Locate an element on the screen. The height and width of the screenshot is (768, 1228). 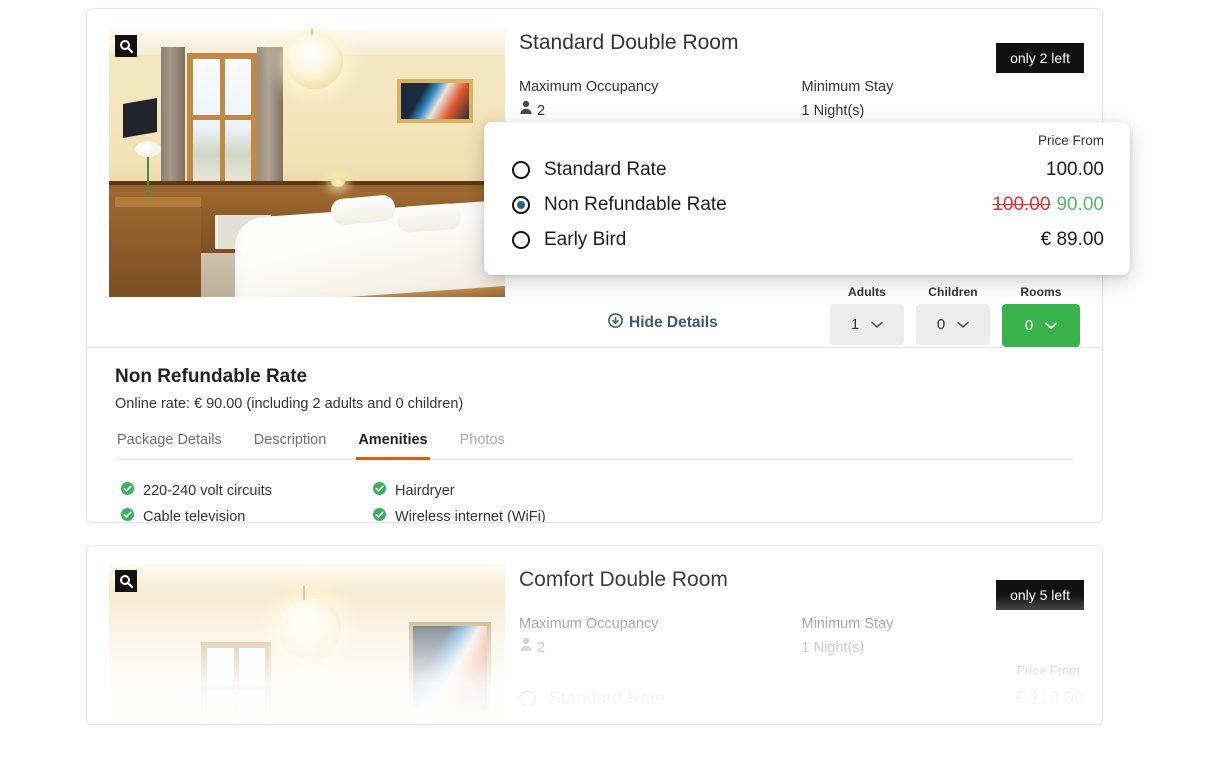
tab-description: Description is located at coordinates (290, 445).